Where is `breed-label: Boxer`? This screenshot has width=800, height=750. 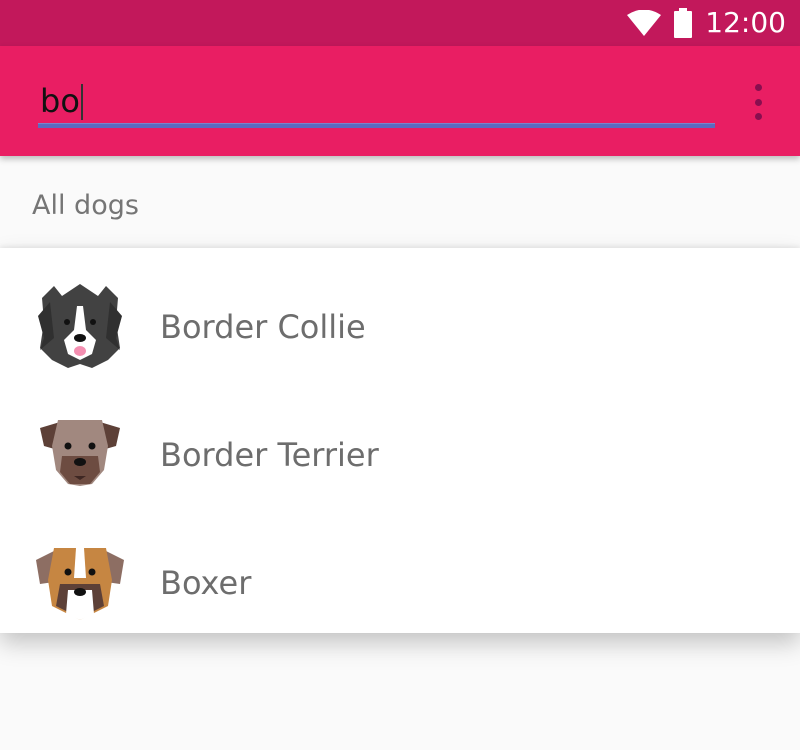
breed-label: Boxer is located at coordinates (206, 583).